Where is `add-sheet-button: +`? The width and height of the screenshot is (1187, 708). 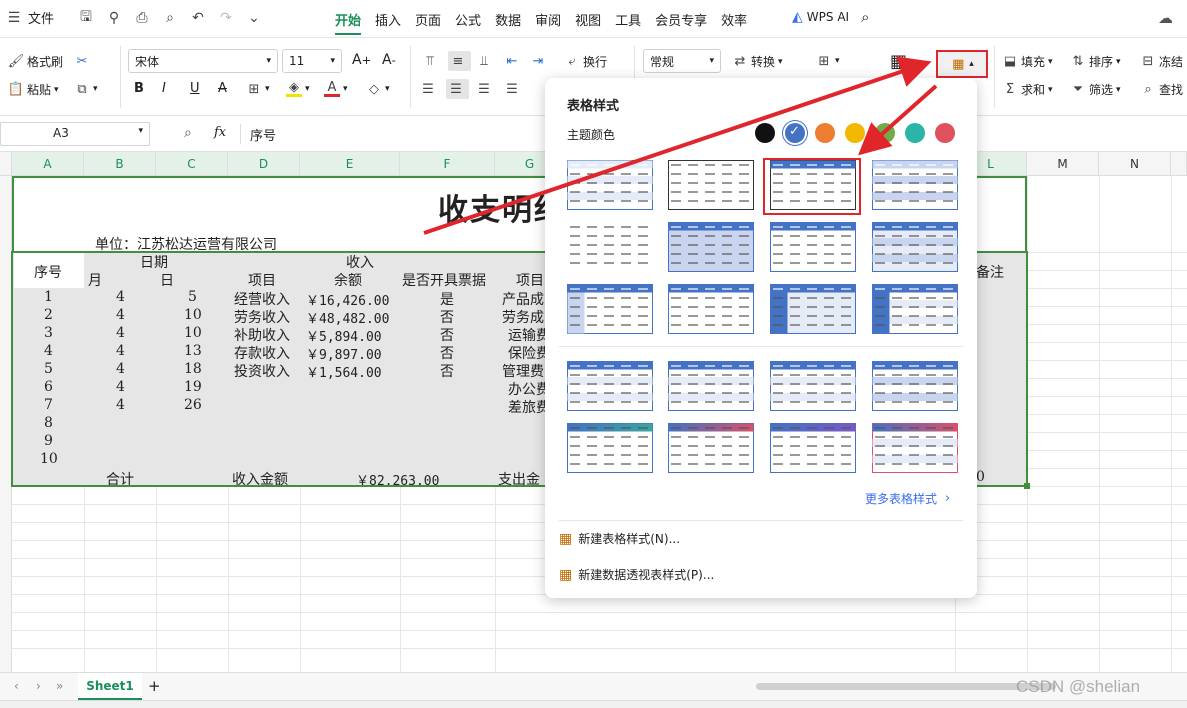 add-sheet-button: + is located at coordinates (154, 686).